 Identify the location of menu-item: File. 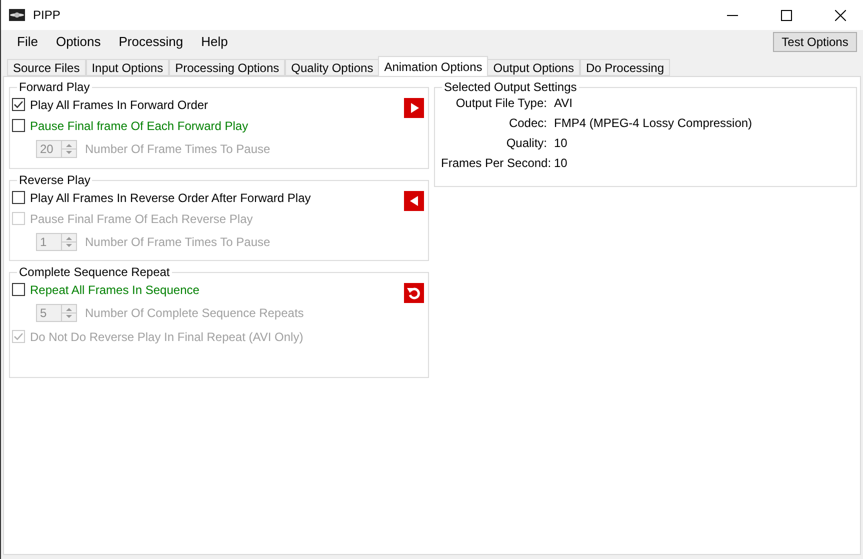
(27, 41).